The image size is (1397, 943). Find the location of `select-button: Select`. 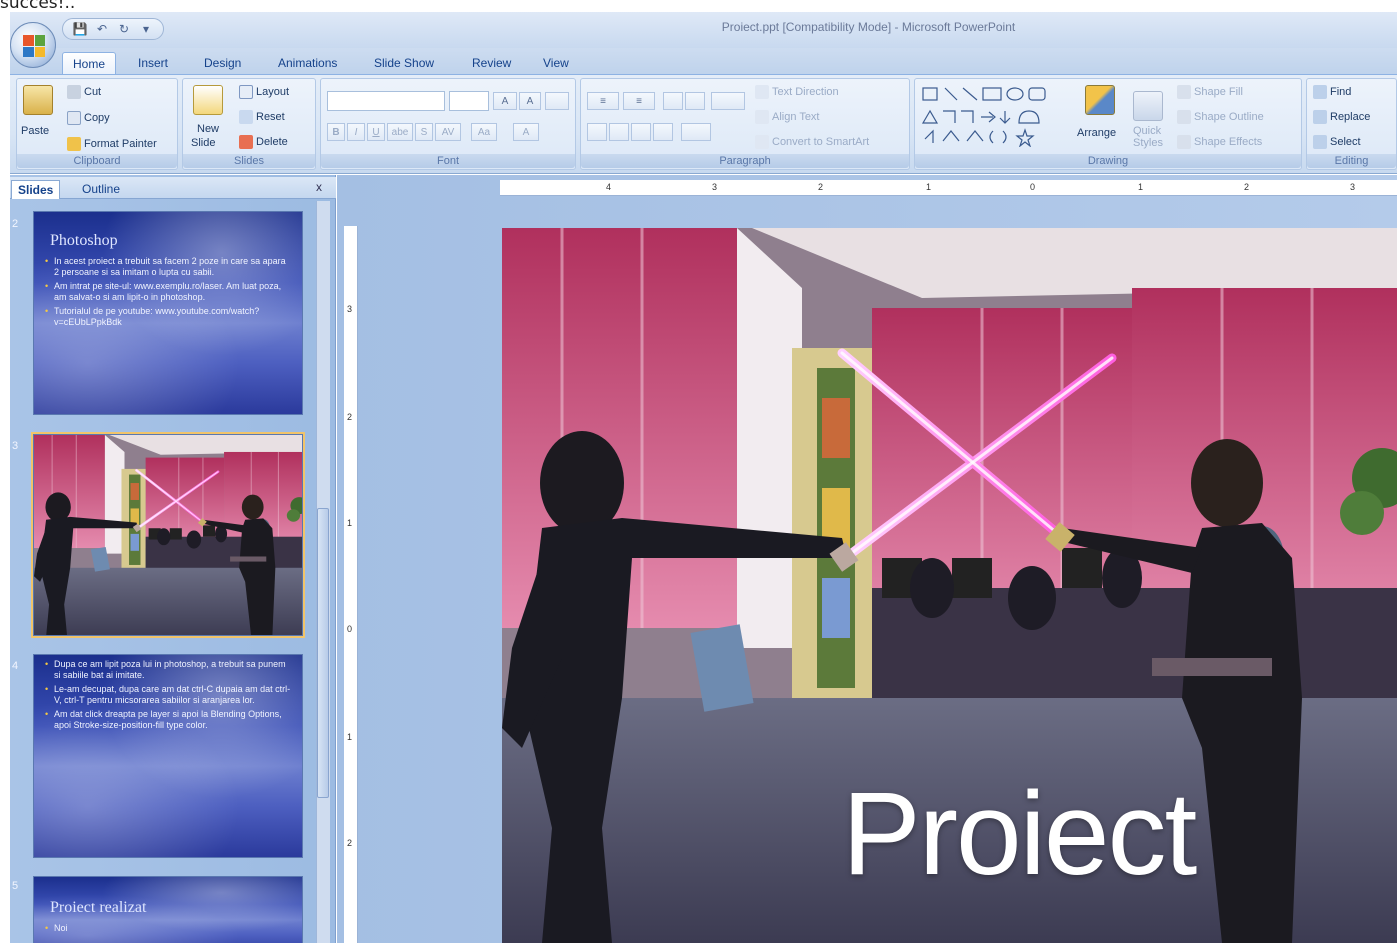

select-button: Select is located at coordinates (1337, 142).